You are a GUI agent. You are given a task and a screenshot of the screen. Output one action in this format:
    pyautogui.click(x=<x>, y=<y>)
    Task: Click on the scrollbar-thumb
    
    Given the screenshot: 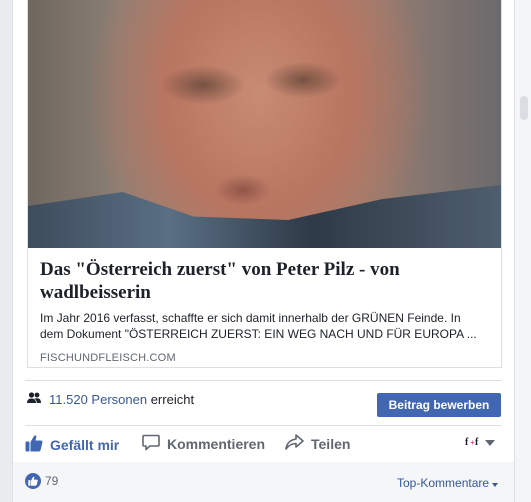 What is the action you would take?
    pyautogui.click(x=524, y=108)
    